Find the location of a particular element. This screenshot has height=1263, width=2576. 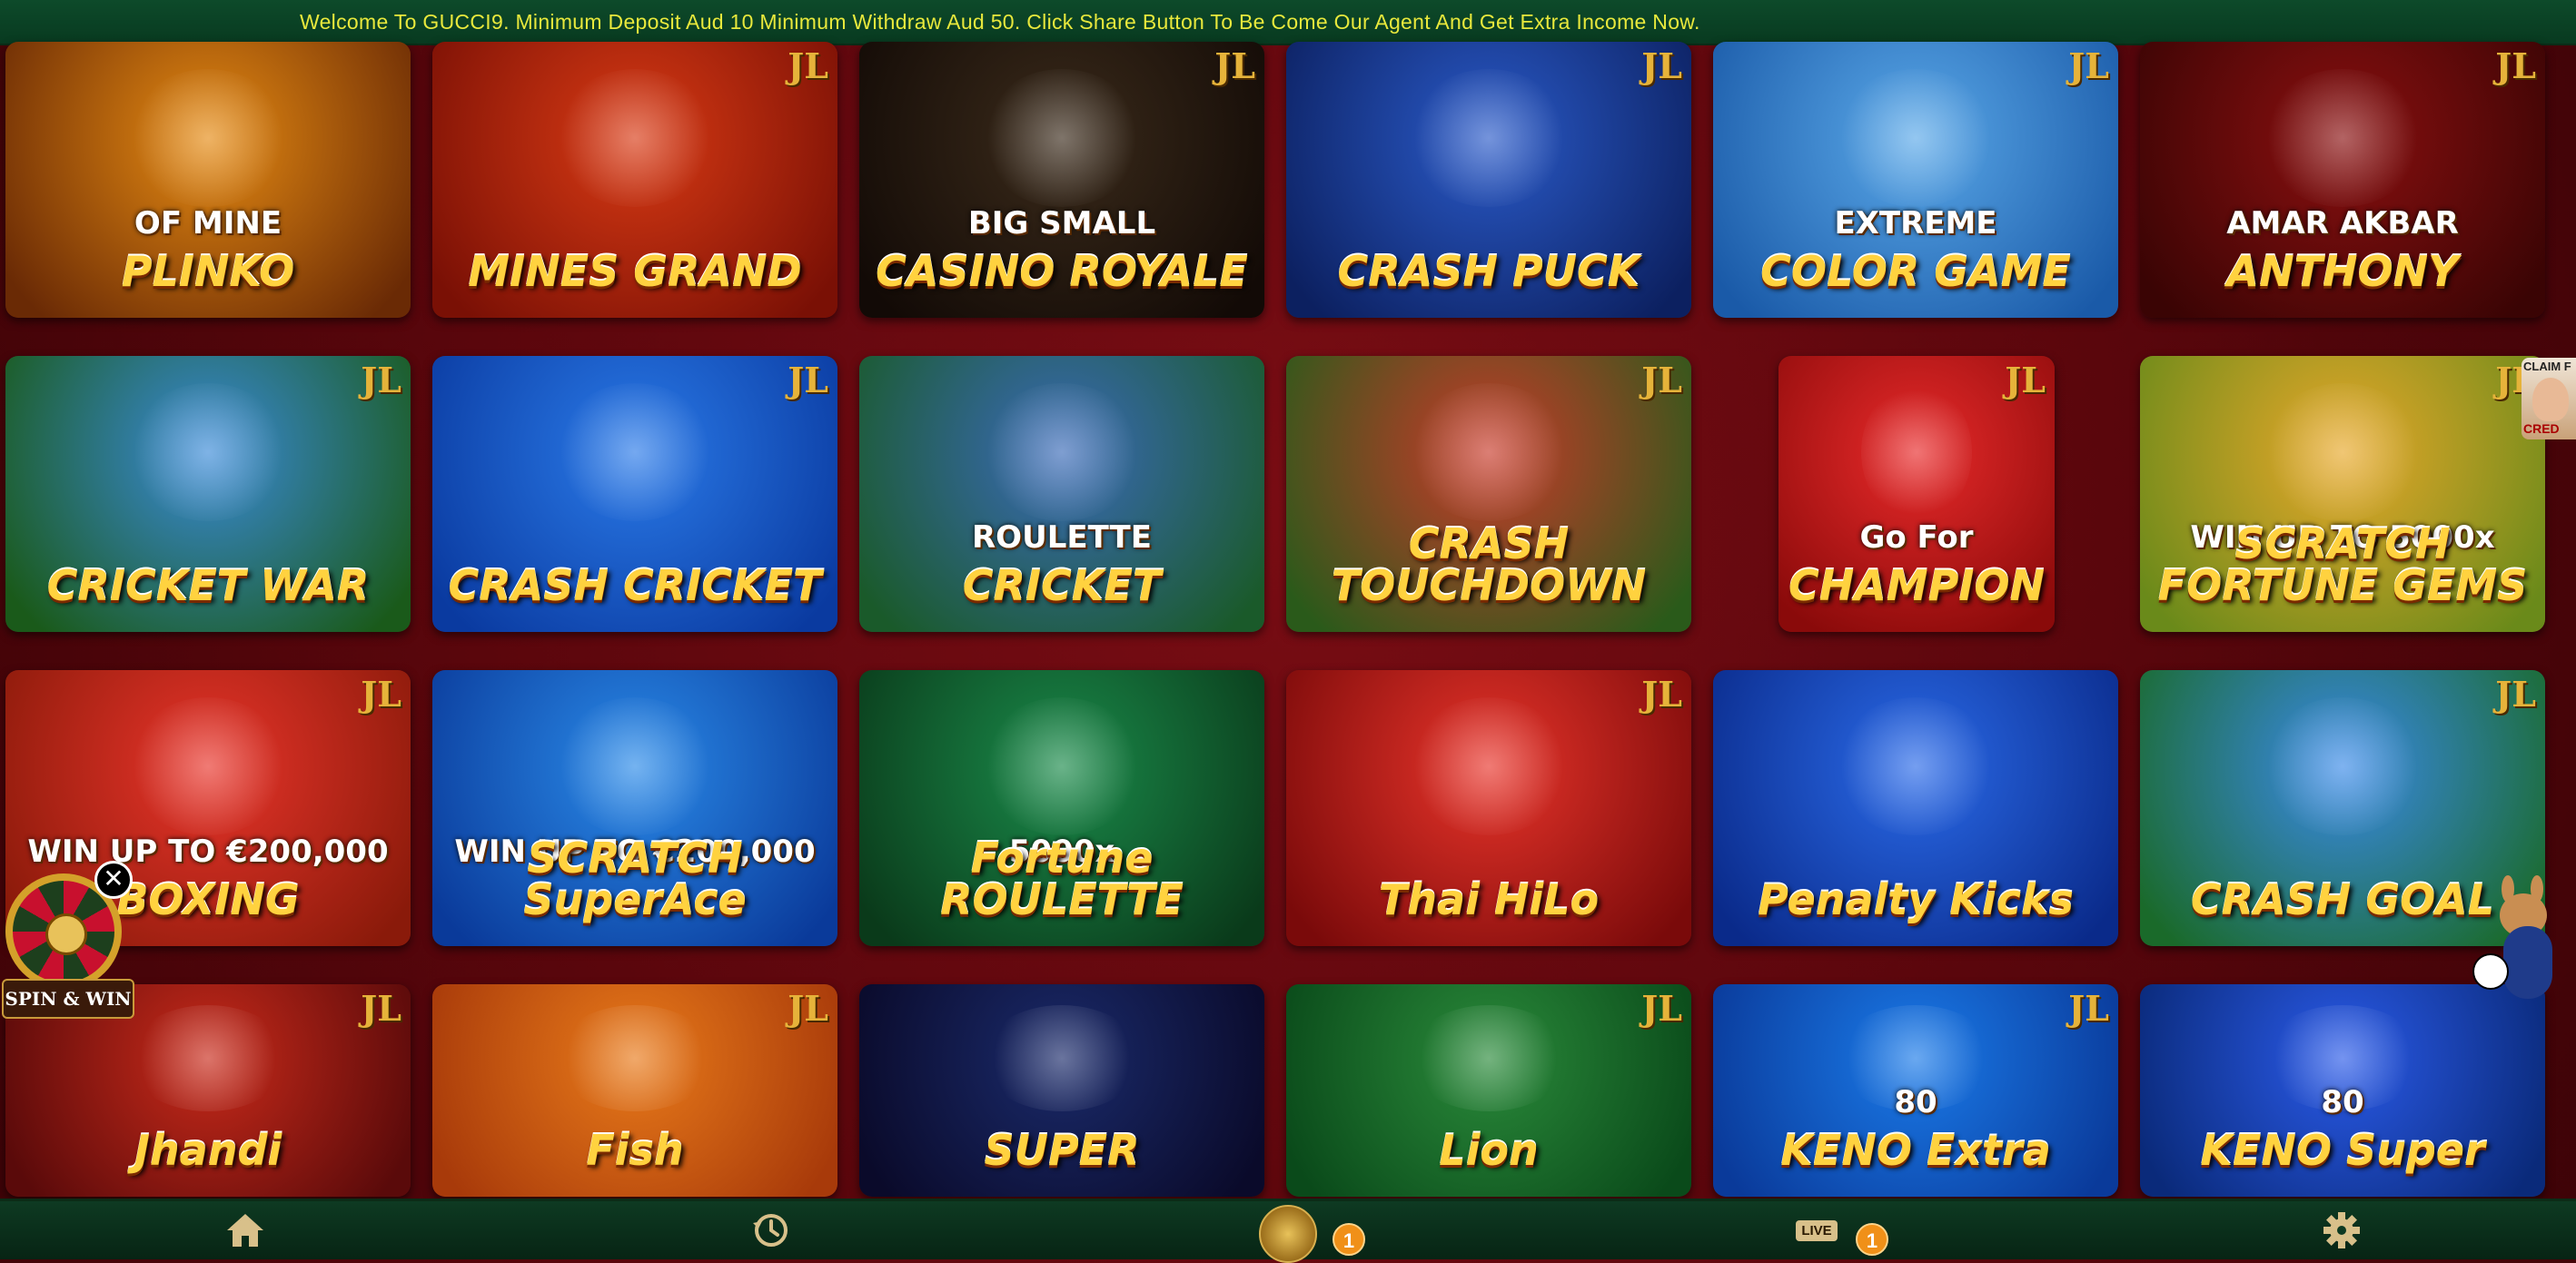

game-tile: Thai HiLo JL is located at coordinates (1488, 808).